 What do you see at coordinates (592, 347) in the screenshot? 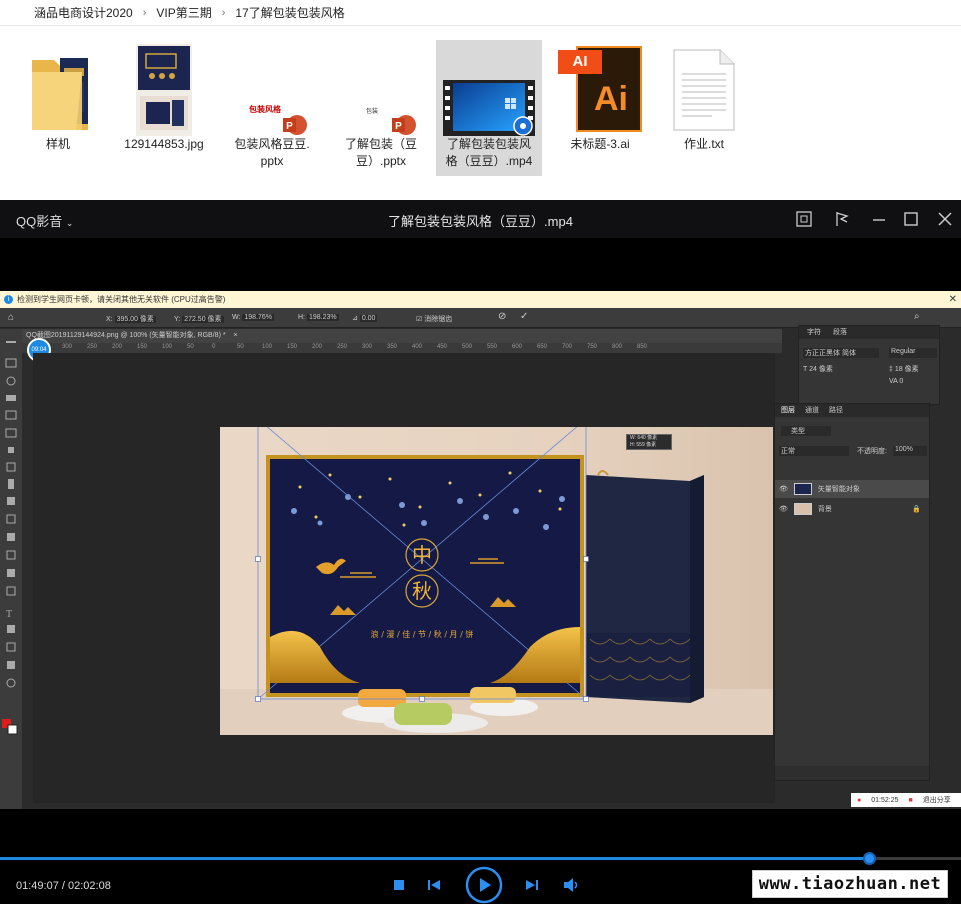
I see `ruler-tick-label: 750` at bounding box center [592, 347].